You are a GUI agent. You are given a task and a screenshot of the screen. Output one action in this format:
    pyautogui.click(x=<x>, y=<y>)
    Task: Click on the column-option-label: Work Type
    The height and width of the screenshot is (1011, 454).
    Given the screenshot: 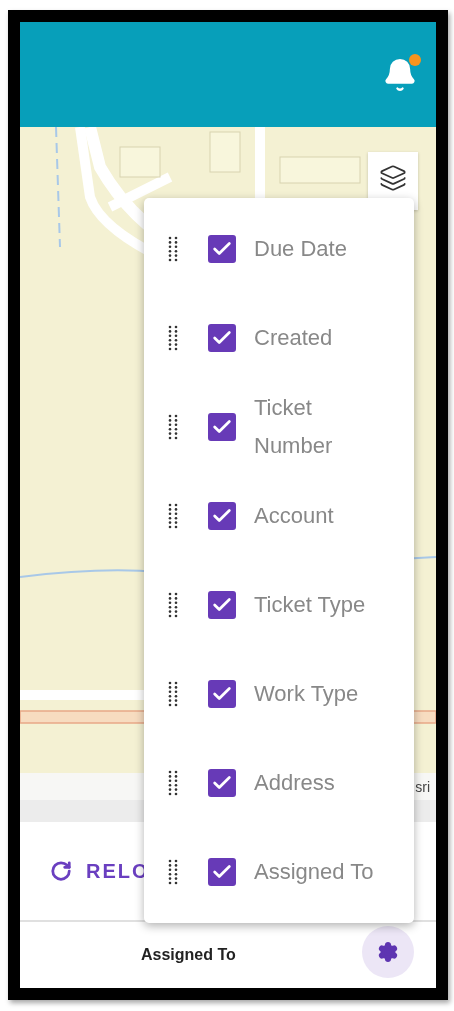 What is the action you would take?
    pyautogui.click(x=307, y=693)
    